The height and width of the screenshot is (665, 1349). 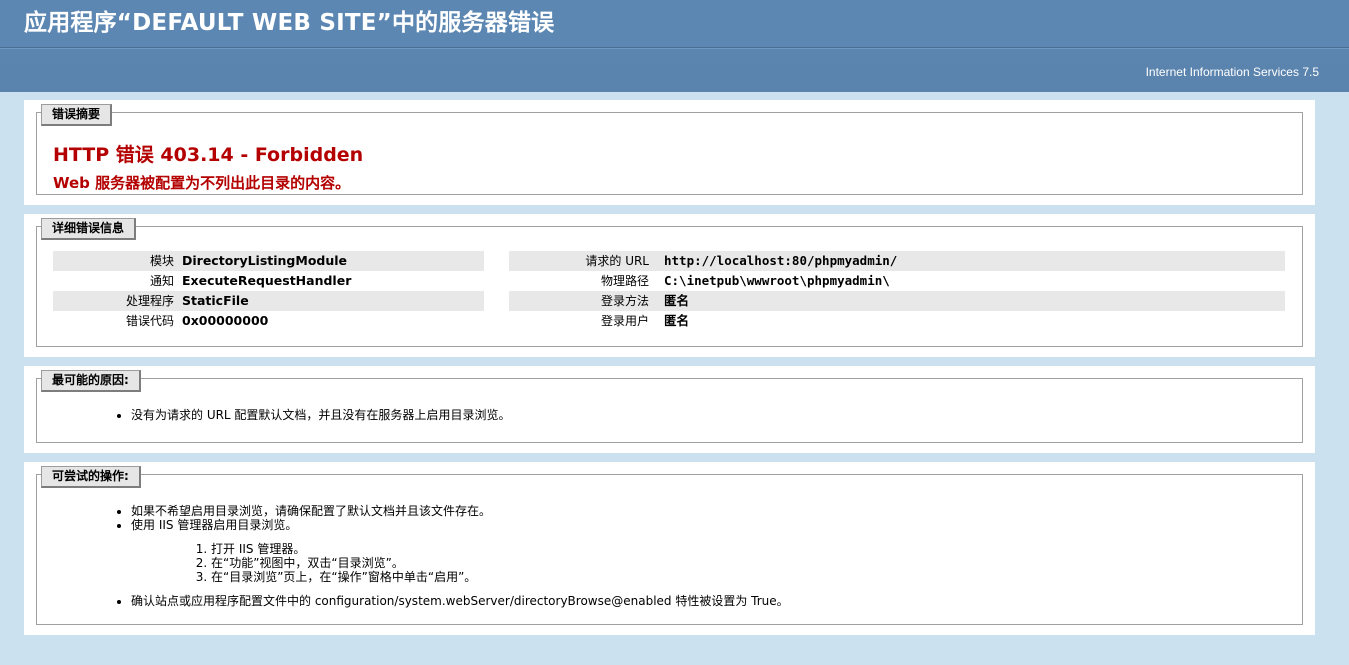 I want to click on detail-label-logon-method: 登录方法, so click(x=624, y=301).